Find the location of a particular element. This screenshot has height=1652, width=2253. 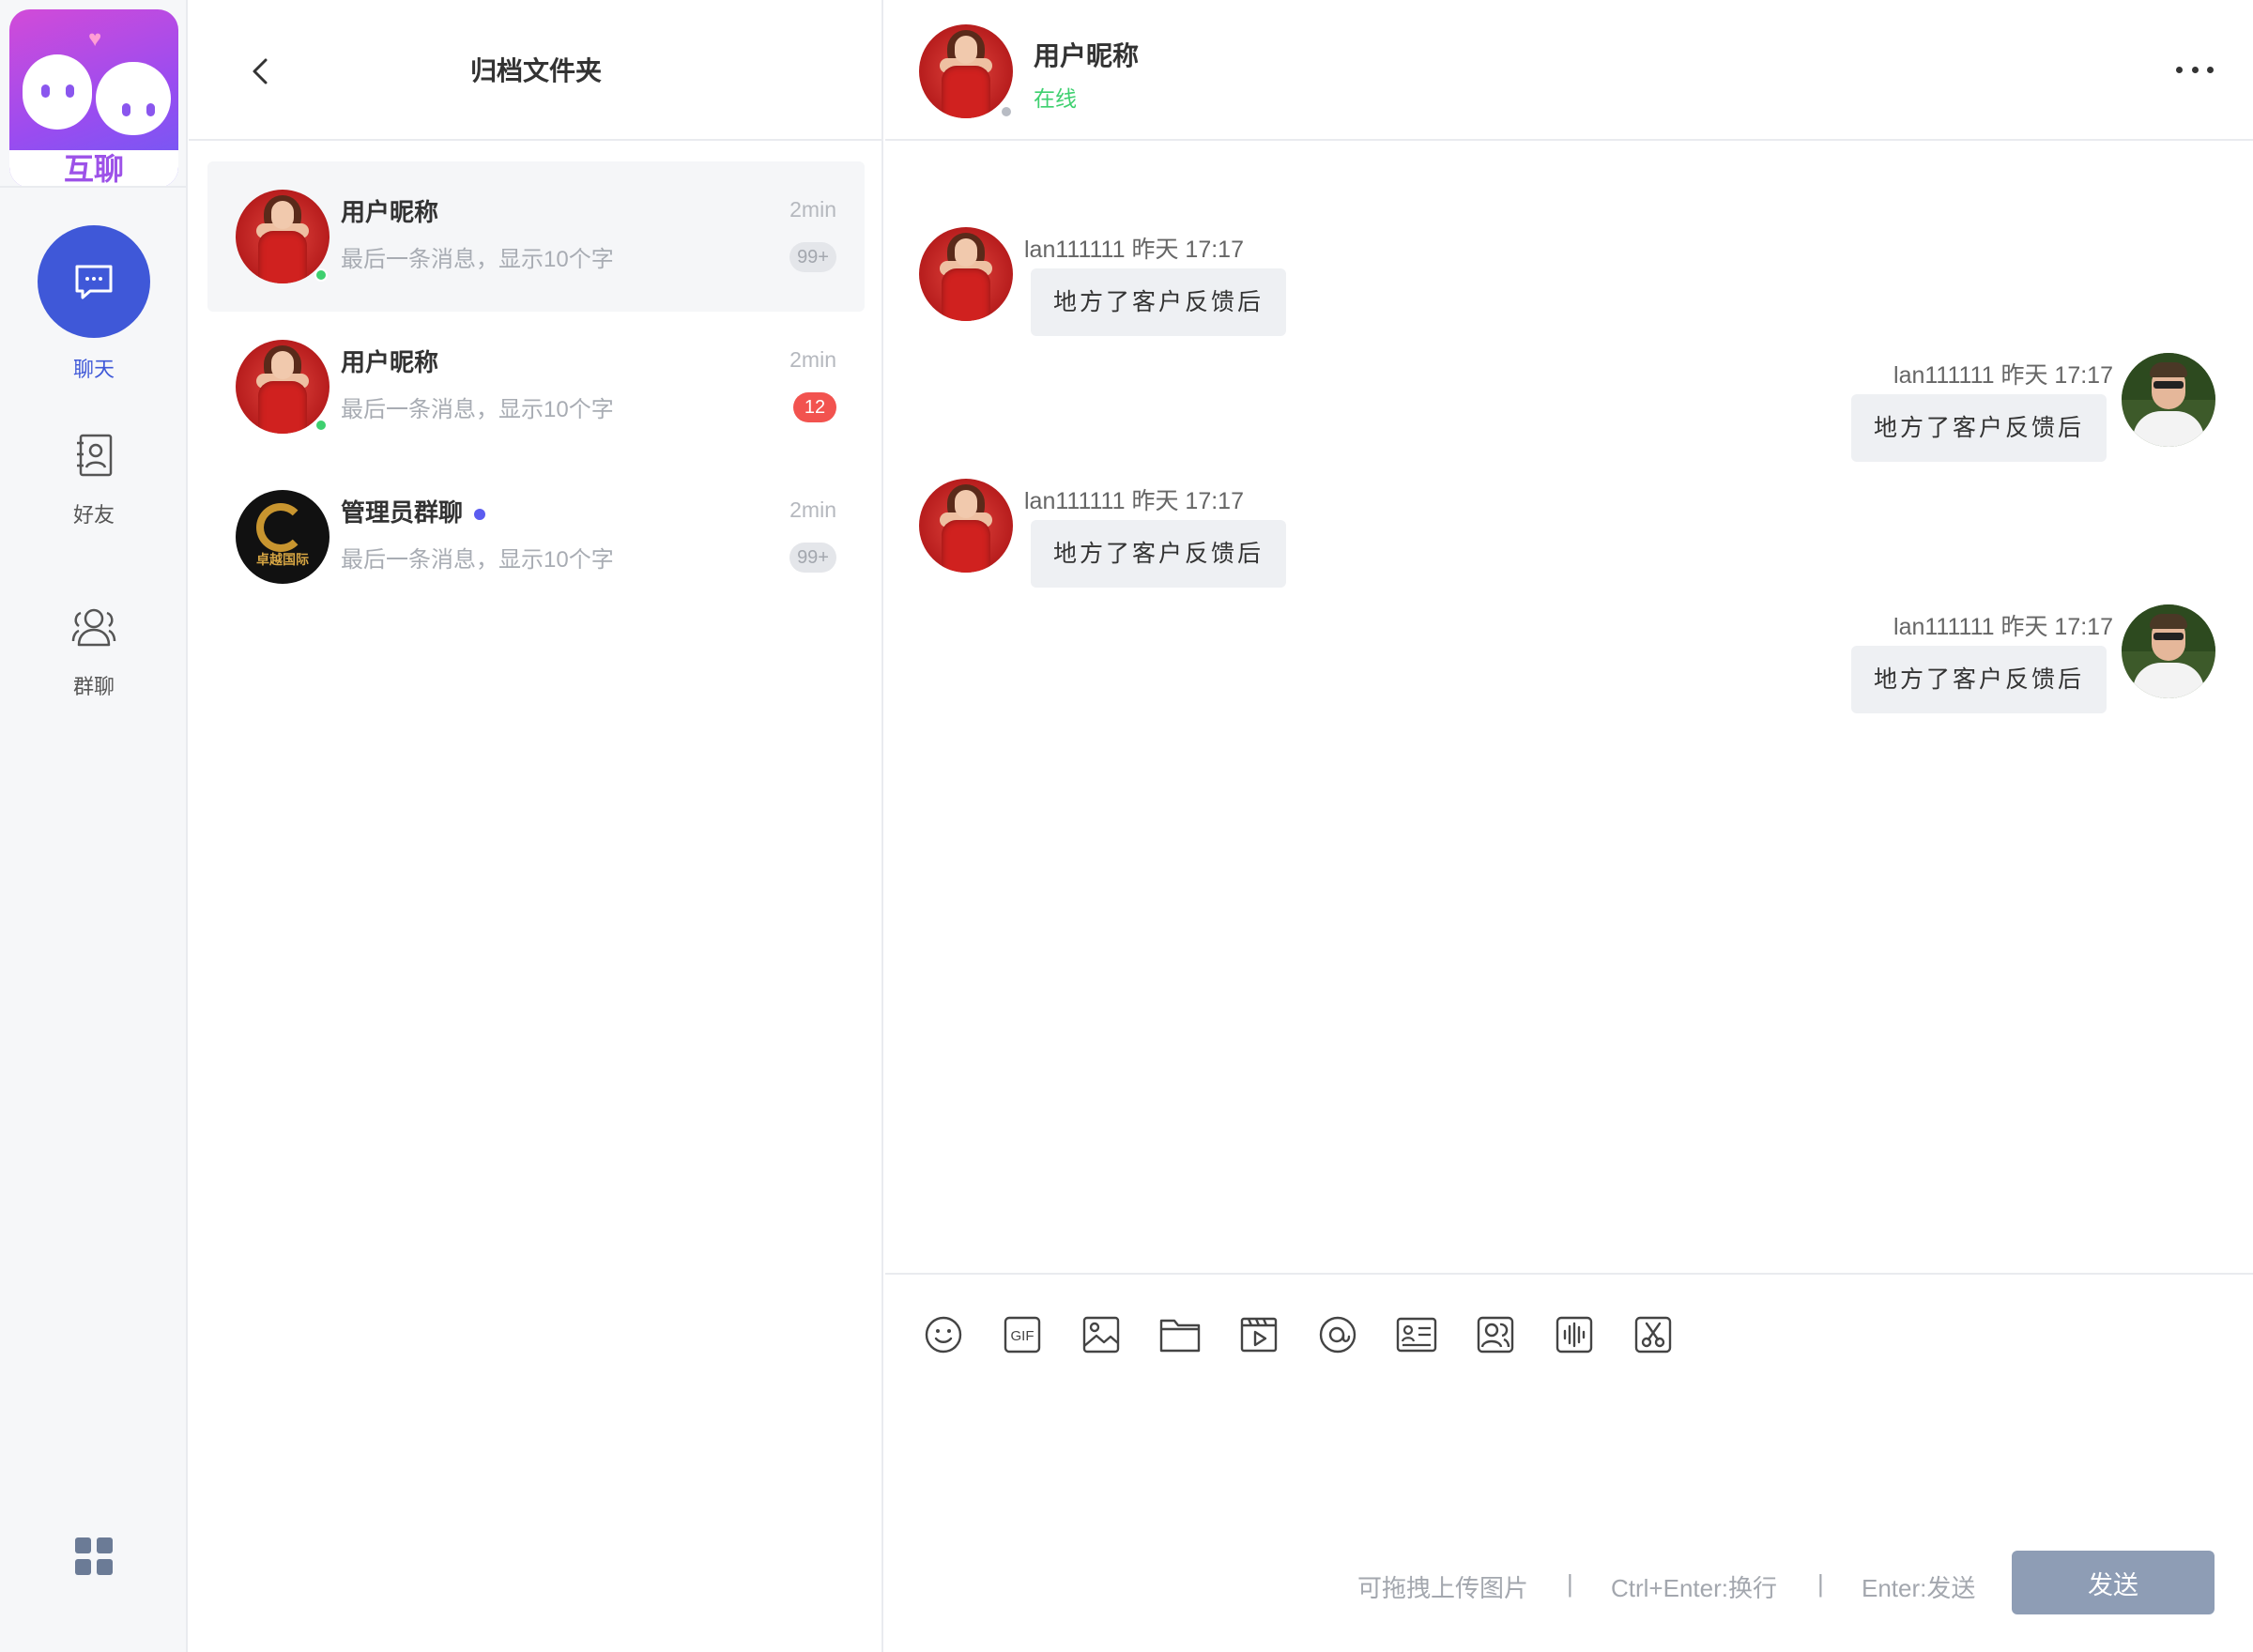

app-logo: ♥ 互聊 is located at coordinates (93, 98).